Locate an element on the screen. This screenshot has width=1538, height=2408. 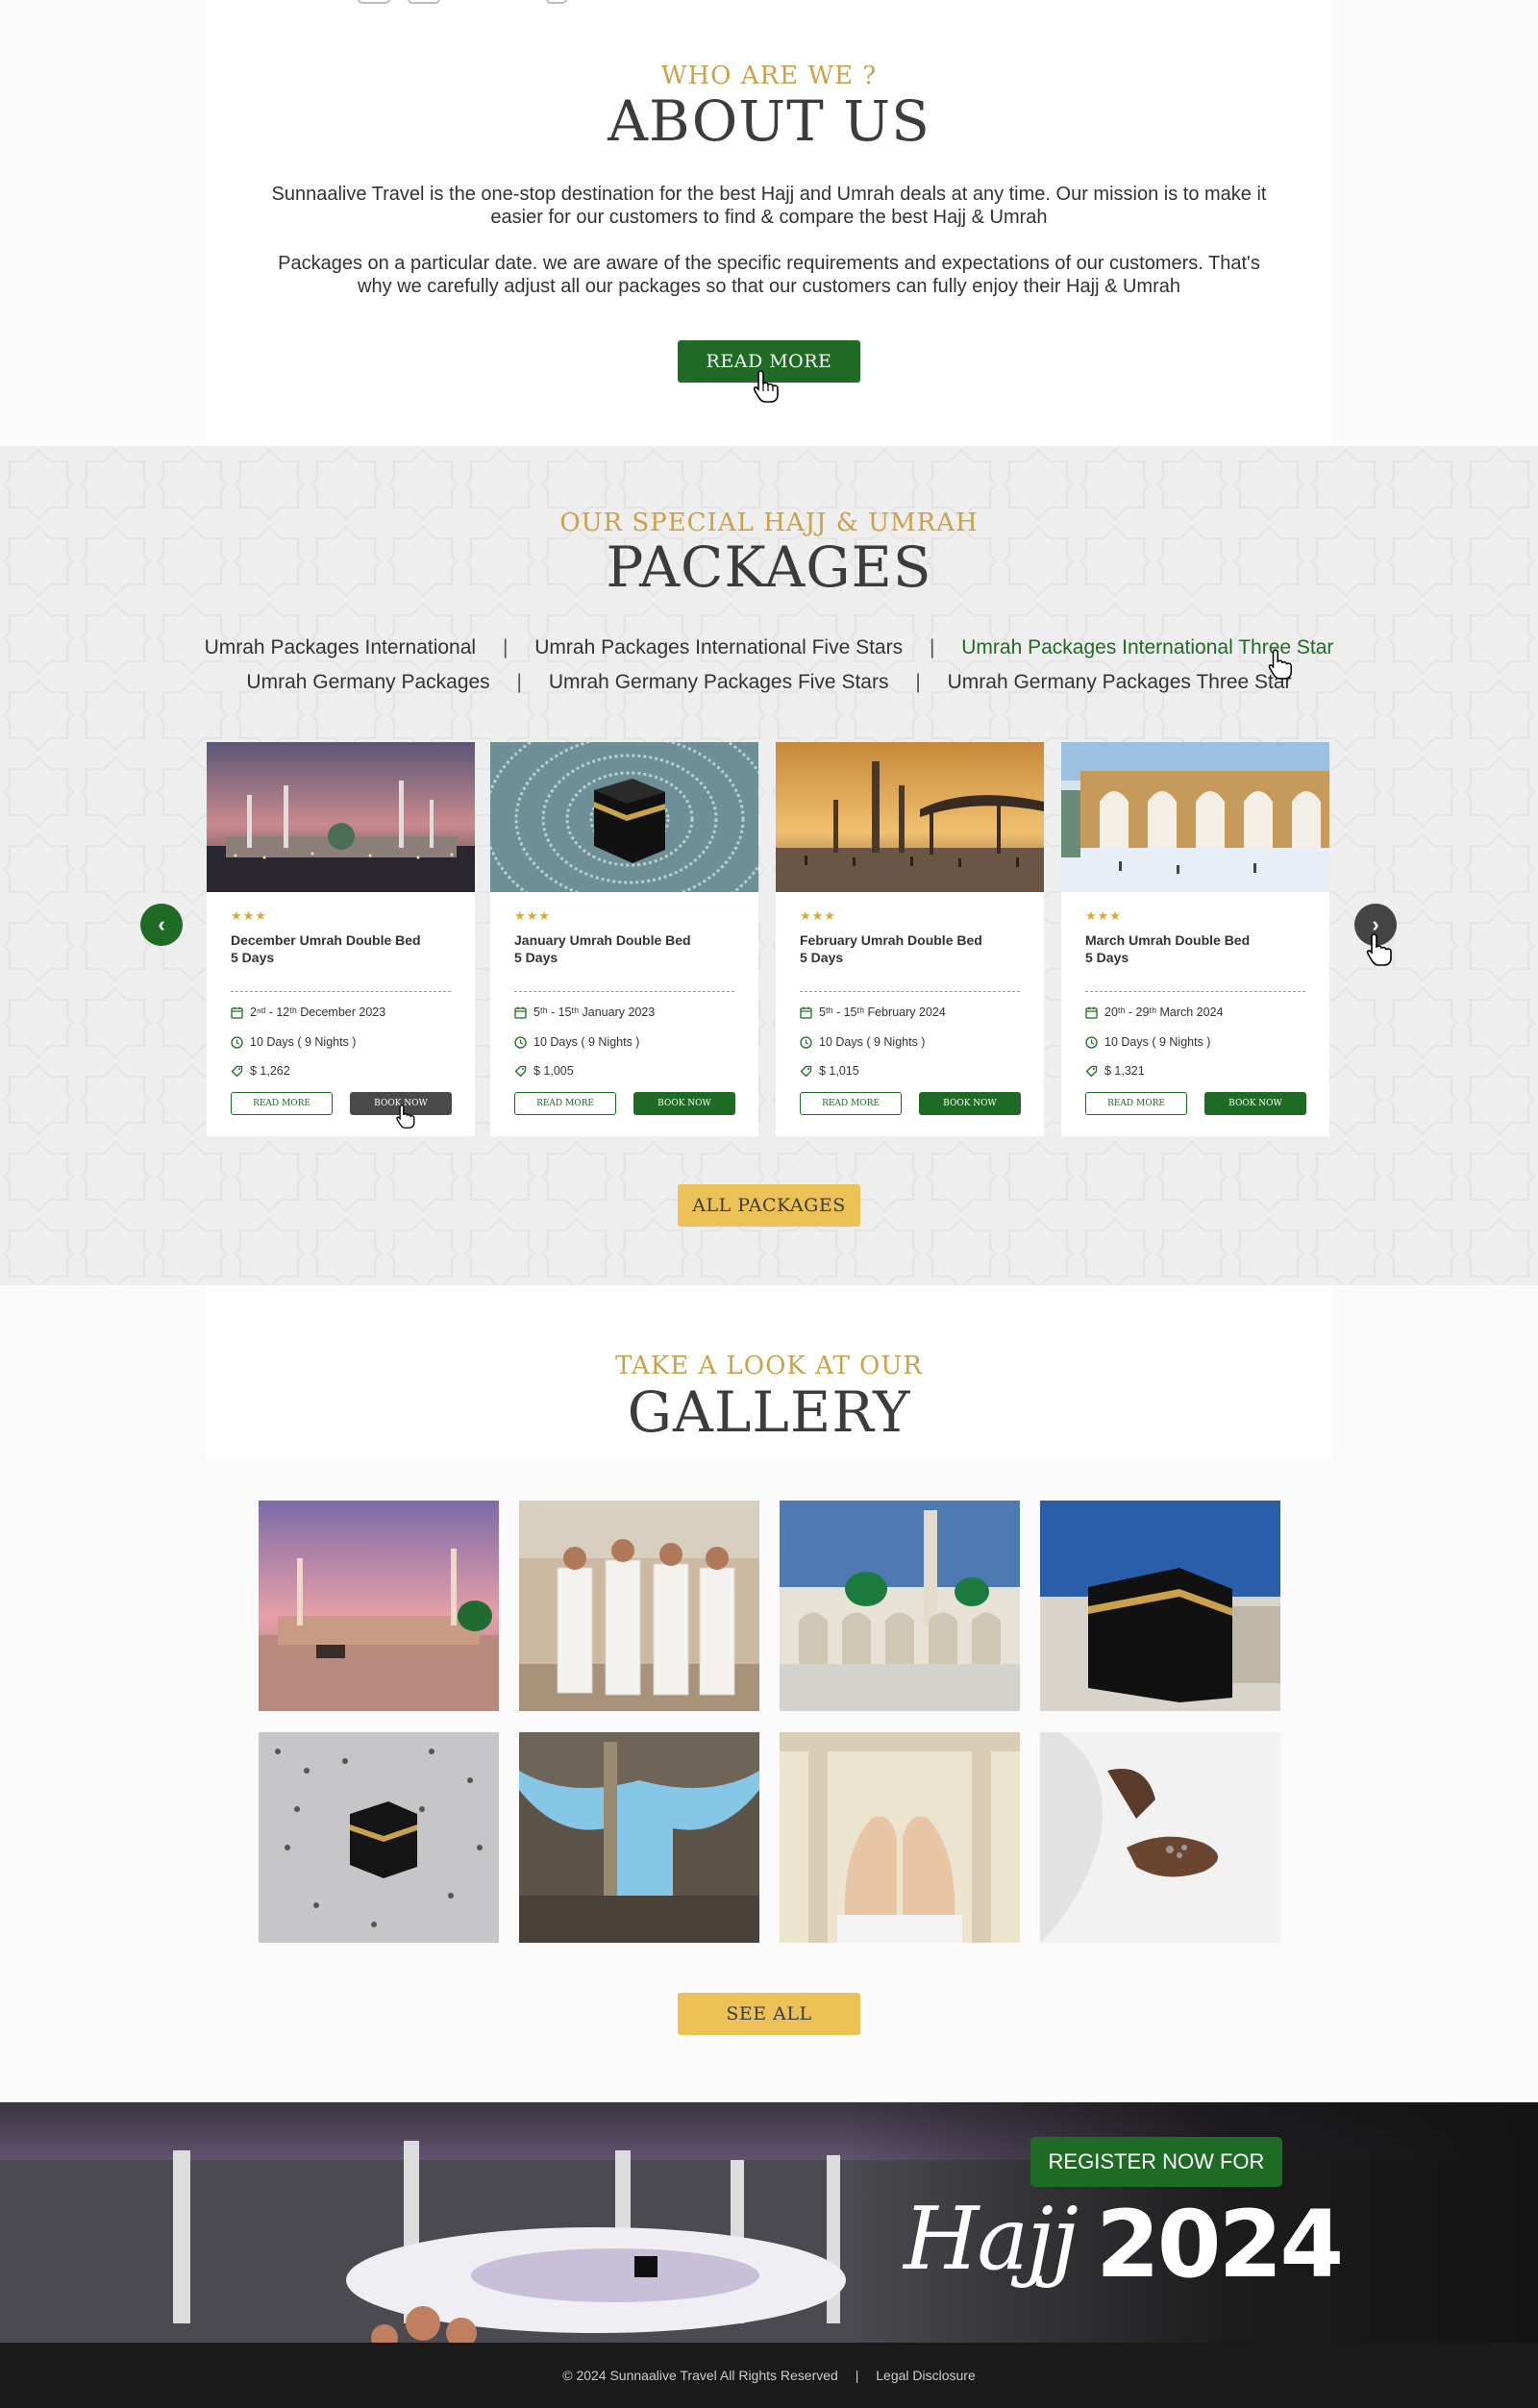
tab-umrah-germany-packages: Umrah Germany Packages is located at coordinates (368, 682).